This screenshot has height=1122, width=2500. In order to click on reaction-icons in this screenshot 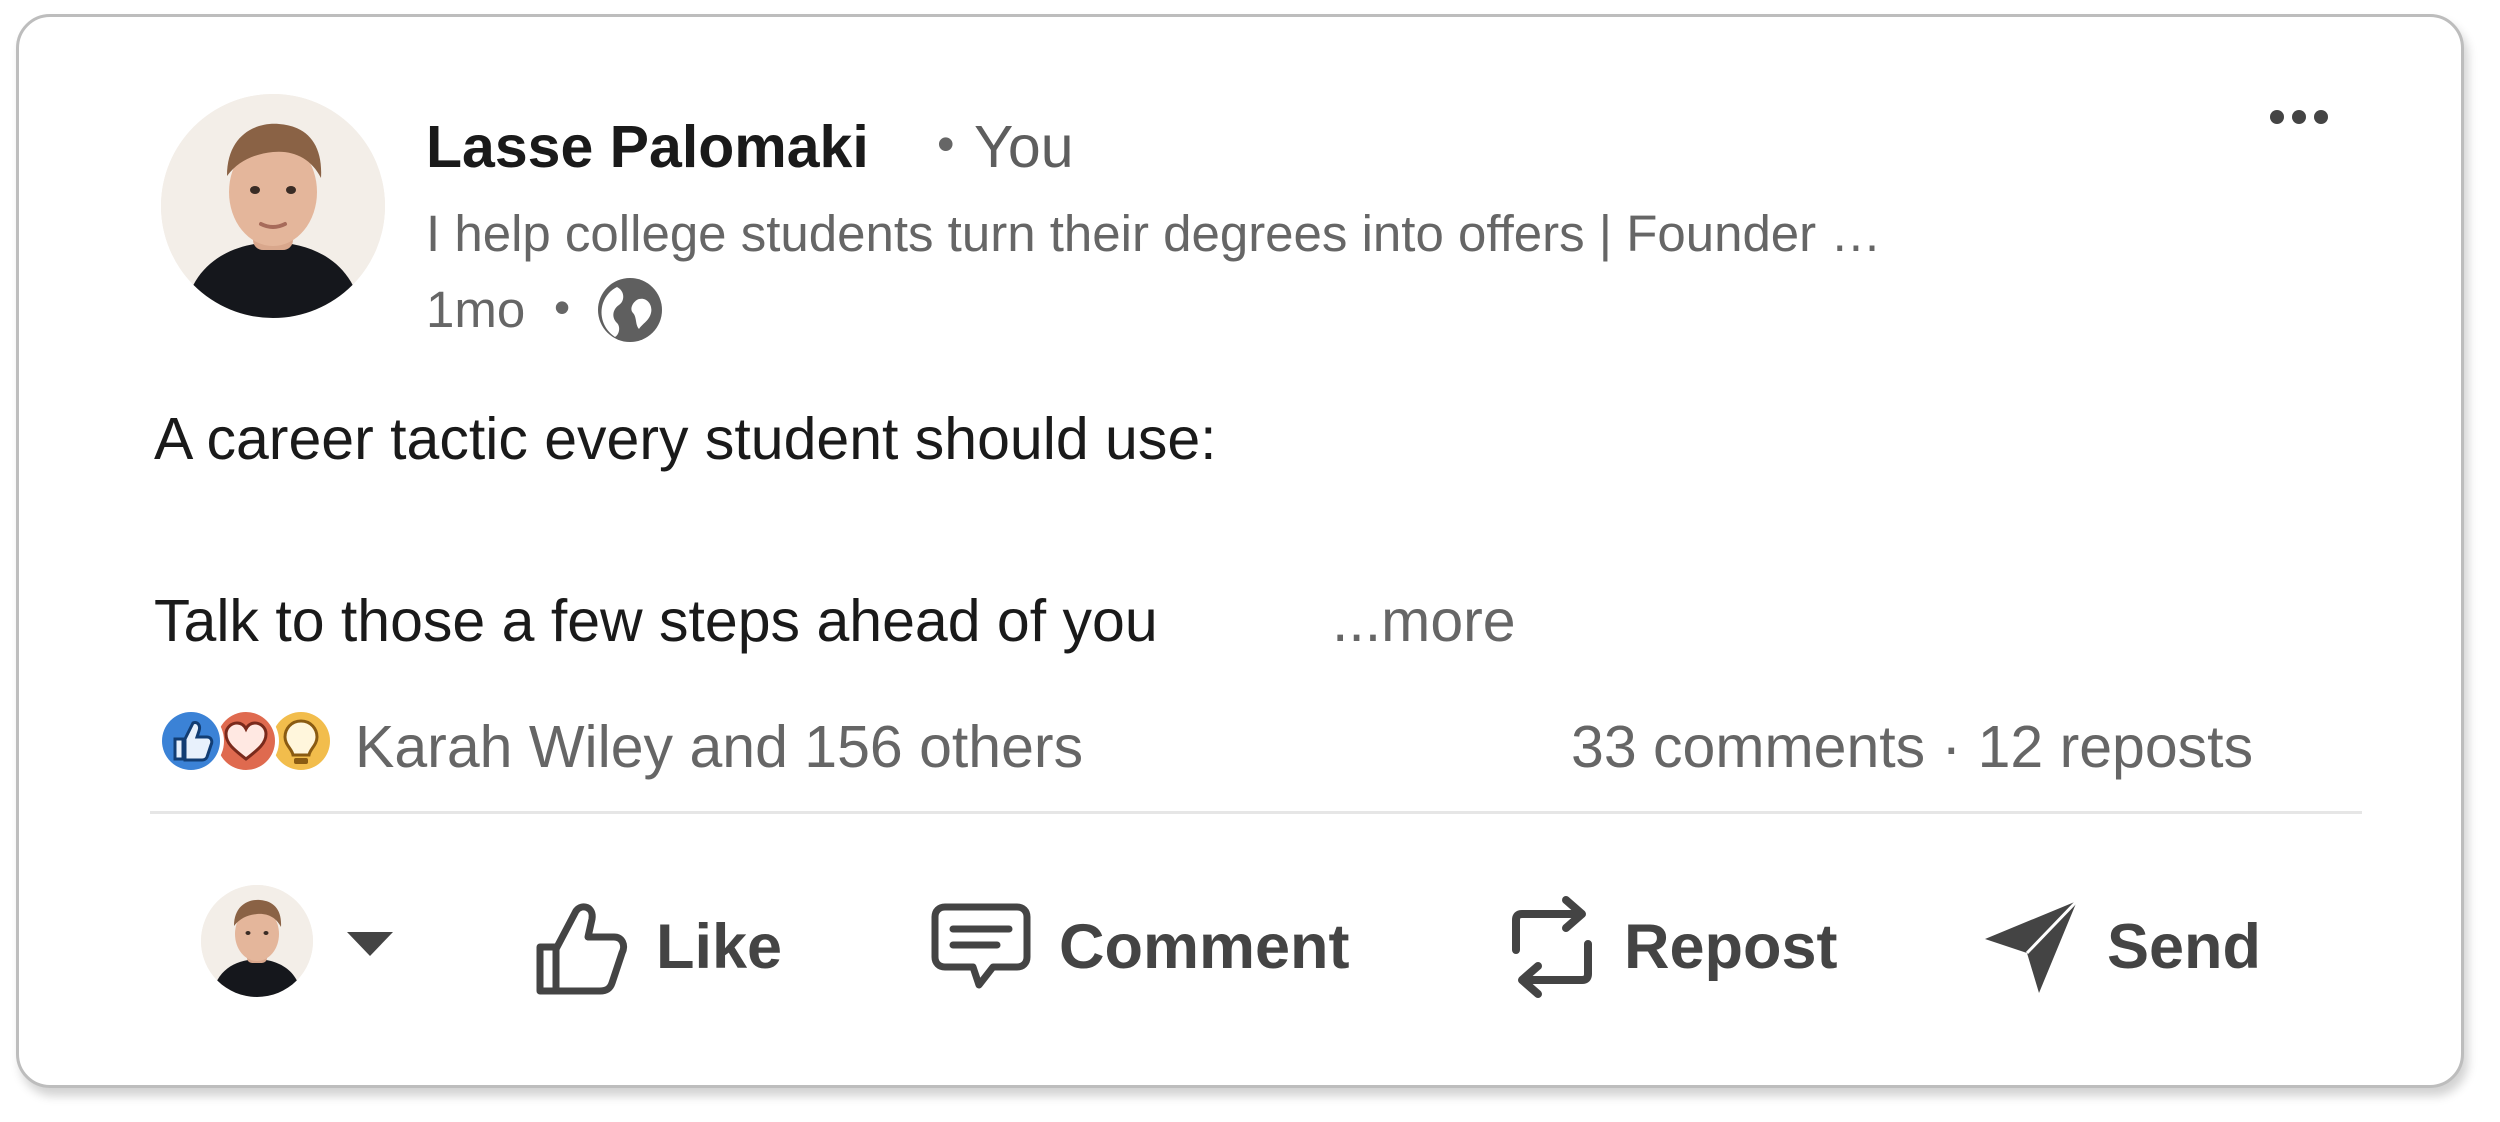, I will do `click(253, 741)`.